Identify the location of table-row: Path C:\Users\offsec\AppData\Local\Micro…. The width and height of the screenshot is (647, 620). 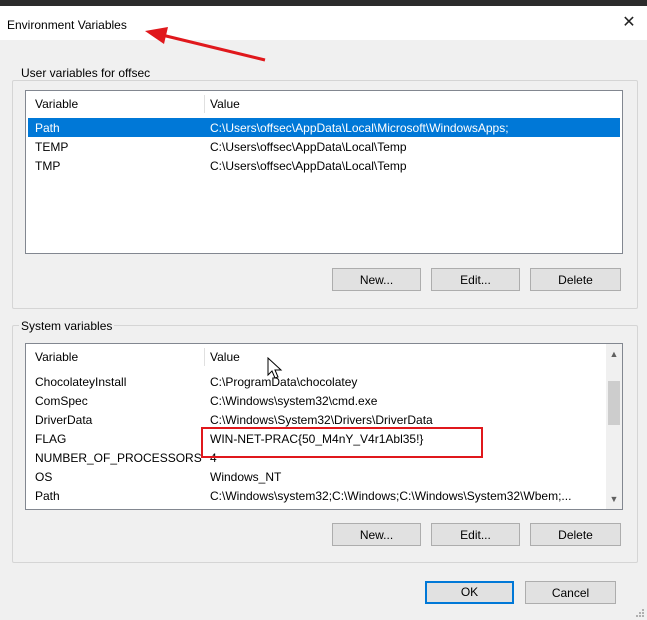
(324, 127).